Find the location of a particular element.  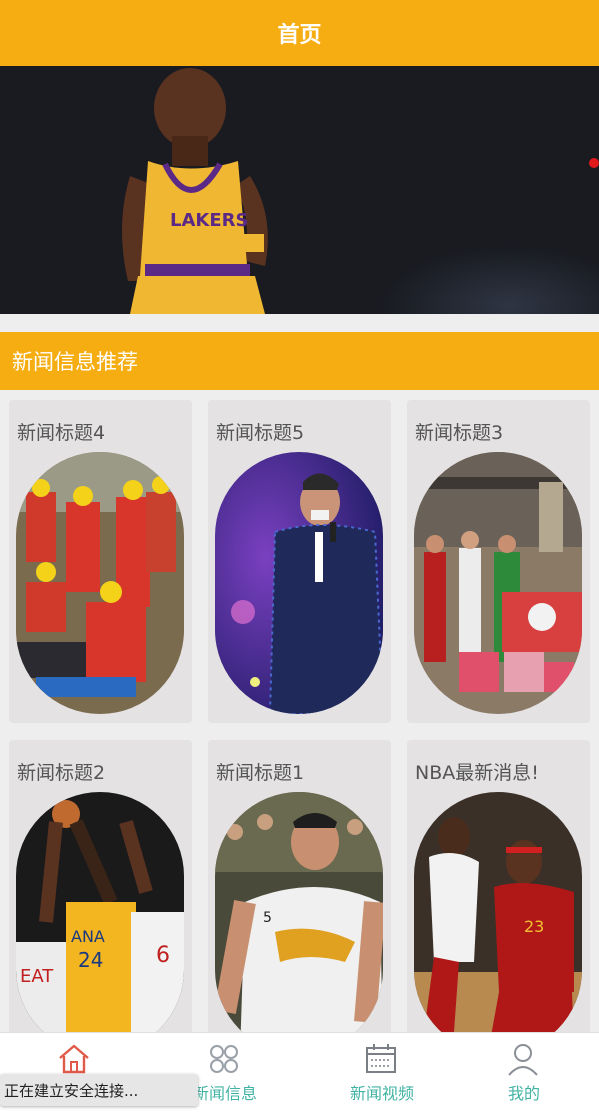

news-card: 新闻标题1 5 is located at coordinates (299, 897).